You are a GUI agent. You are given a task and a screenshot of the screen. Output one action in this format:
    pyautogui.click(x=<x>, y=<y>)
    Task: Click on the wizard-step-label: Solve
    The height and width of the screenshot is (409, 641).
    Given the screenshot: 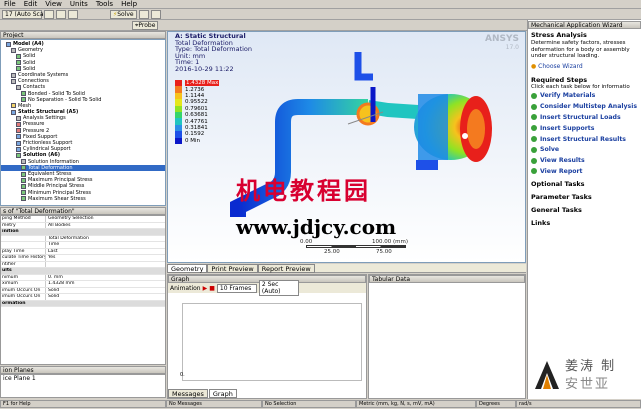 What is the action you would take?
    pyautogui.click(x=550, y=150)
    